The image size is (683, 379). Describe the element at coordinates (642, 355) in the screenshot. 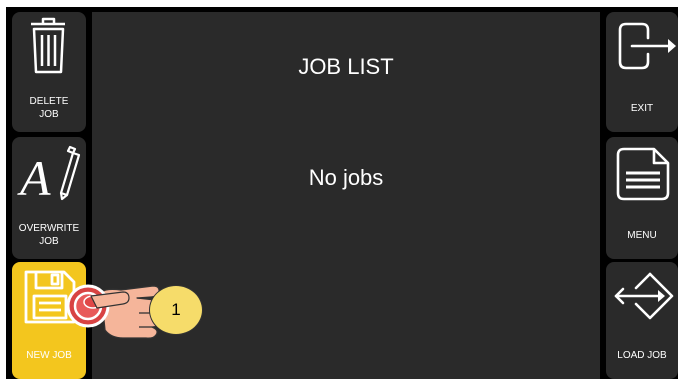

I see `load-job-label: LOAD JOB` at that location.